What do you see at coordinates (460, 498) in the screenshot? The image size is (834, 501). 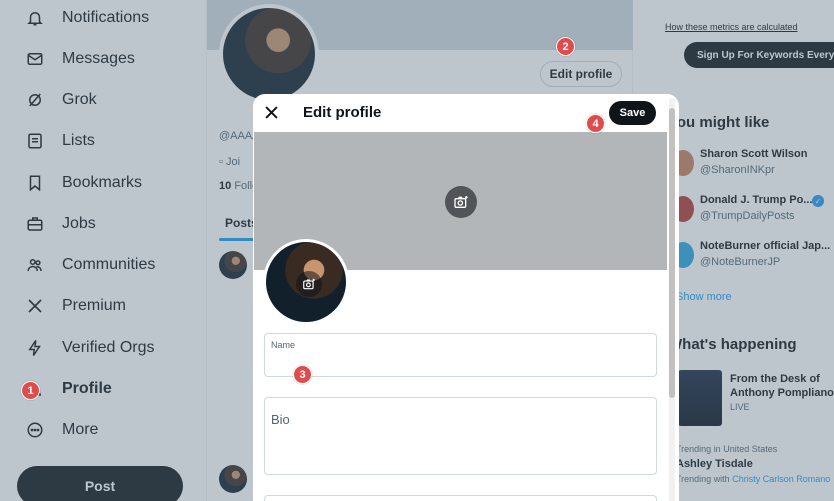 I see `location-field` at bounding box center [460, 498].